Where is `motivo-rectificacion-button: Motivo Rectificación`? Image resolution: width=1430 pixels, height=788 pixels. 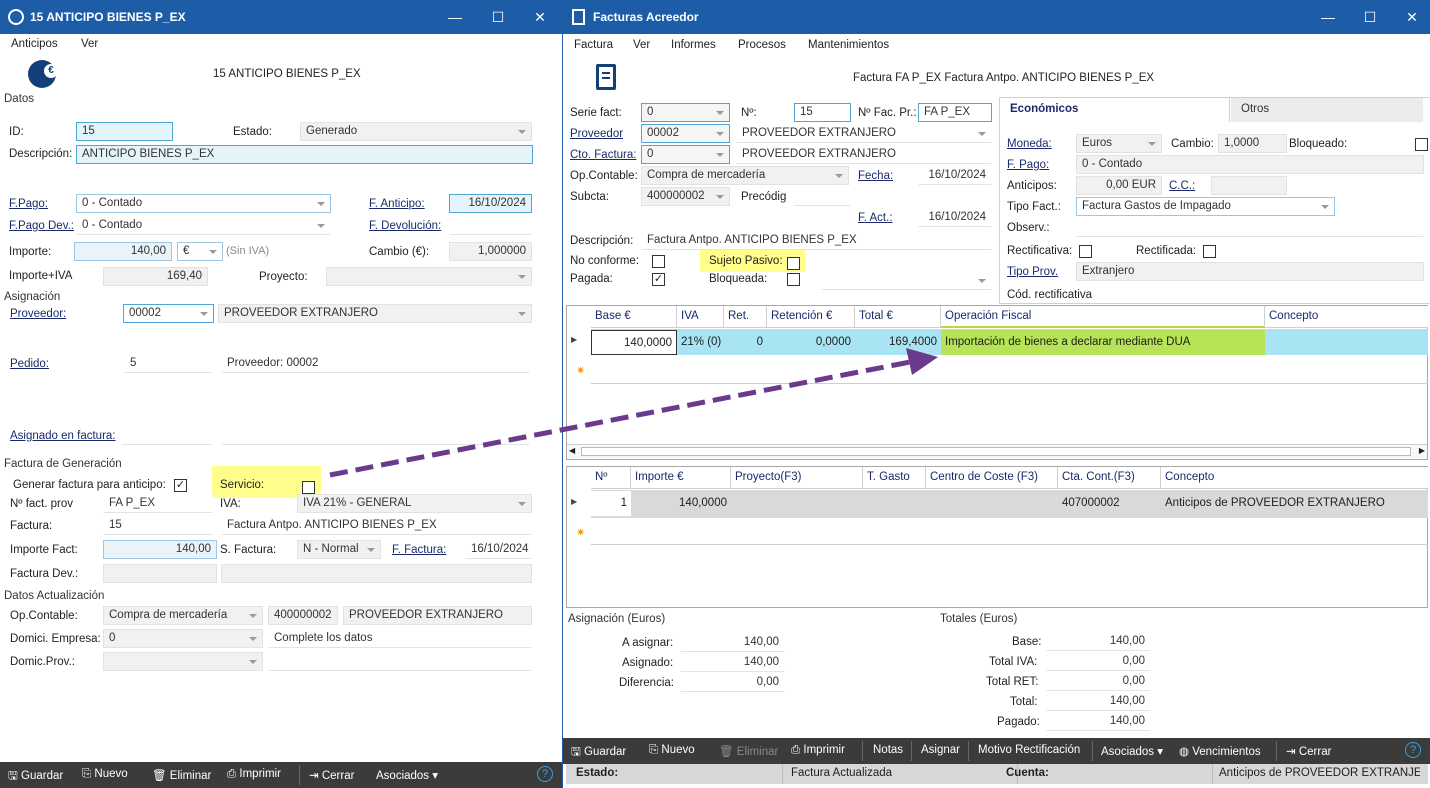 motivo-rectificacion-button: Motivo Rectificación is located at coordinates (1029, 750).